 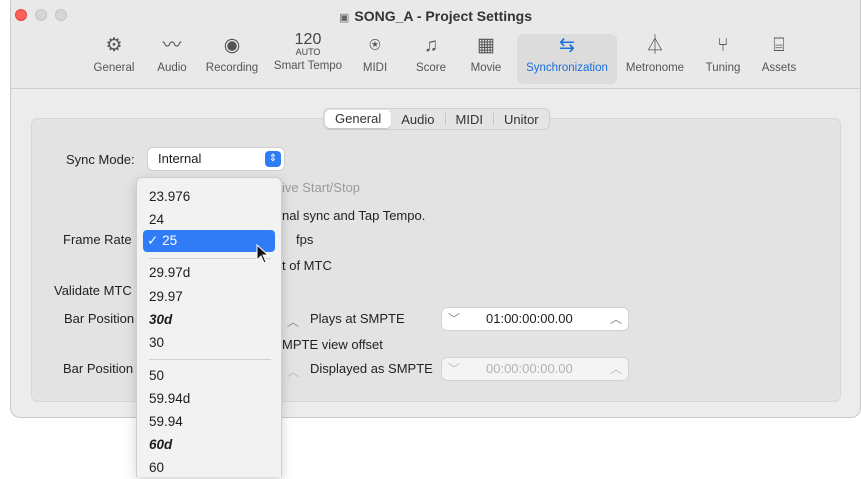 What do you see at coordinates (443, 16) in the screenshot?
I see `window-title-text: SONG_A - Project Settings` at bounding box center [443, 16].